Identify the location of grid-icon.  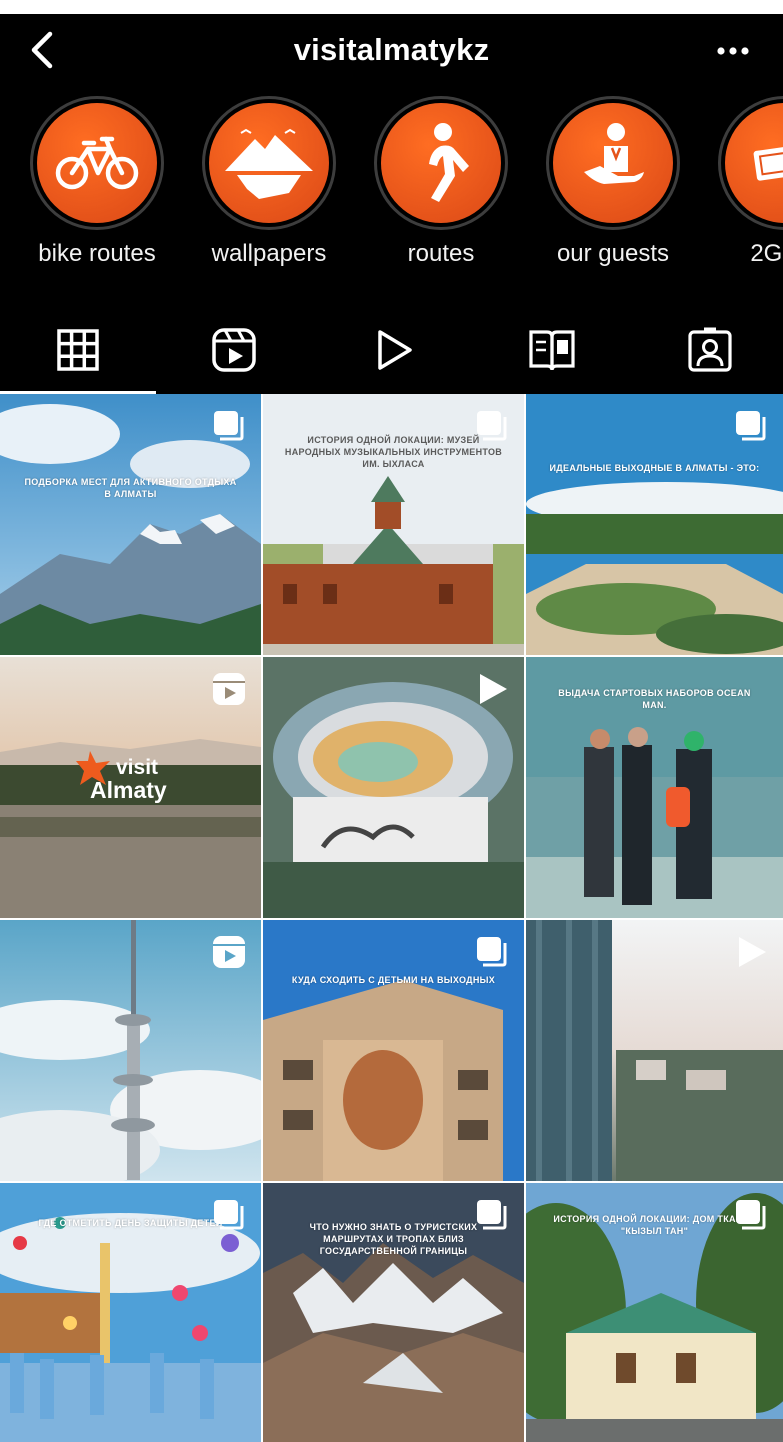
(78, 350).